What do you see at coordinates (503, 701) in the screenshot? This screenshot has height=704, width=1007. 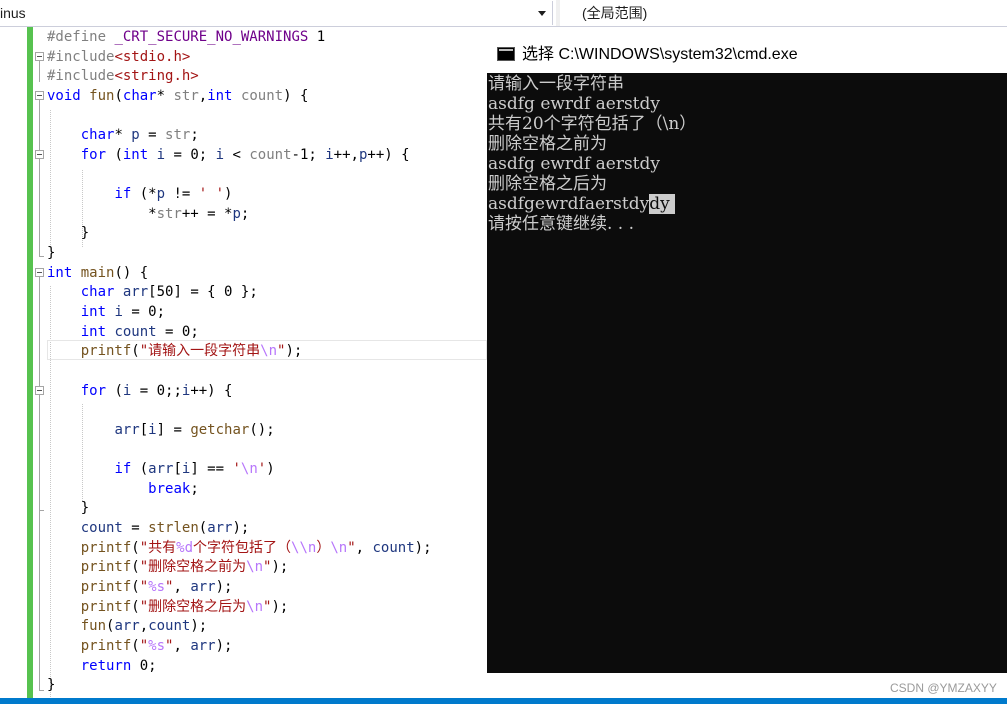 I see `status-bar` at bounding box center [503, 701].